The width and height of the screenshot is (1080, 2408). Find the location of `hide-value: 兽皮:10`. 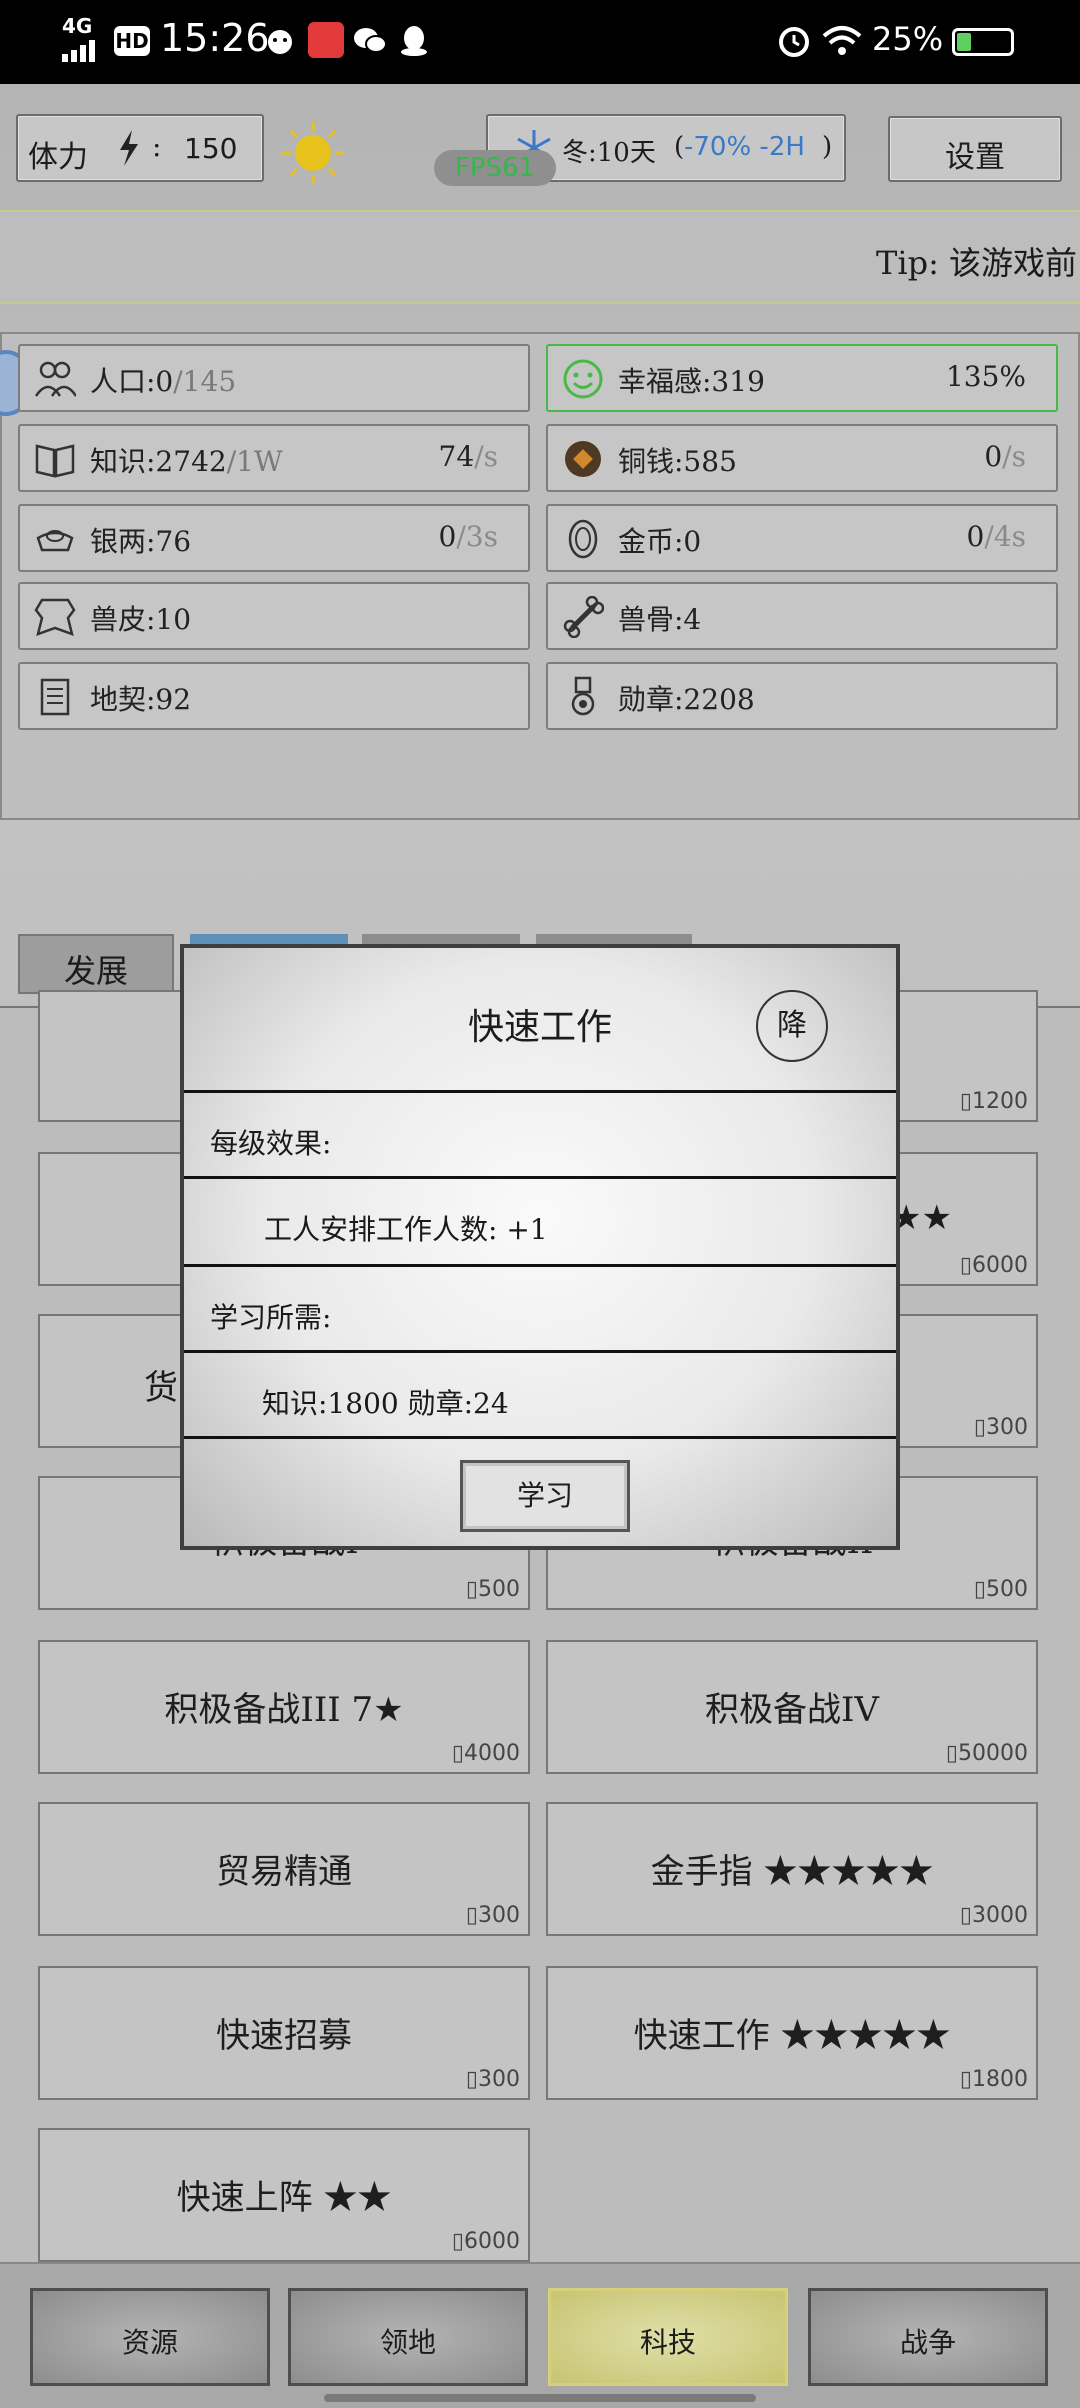

hide-value: 兽皮:10 is located at coordinates (141, 619).